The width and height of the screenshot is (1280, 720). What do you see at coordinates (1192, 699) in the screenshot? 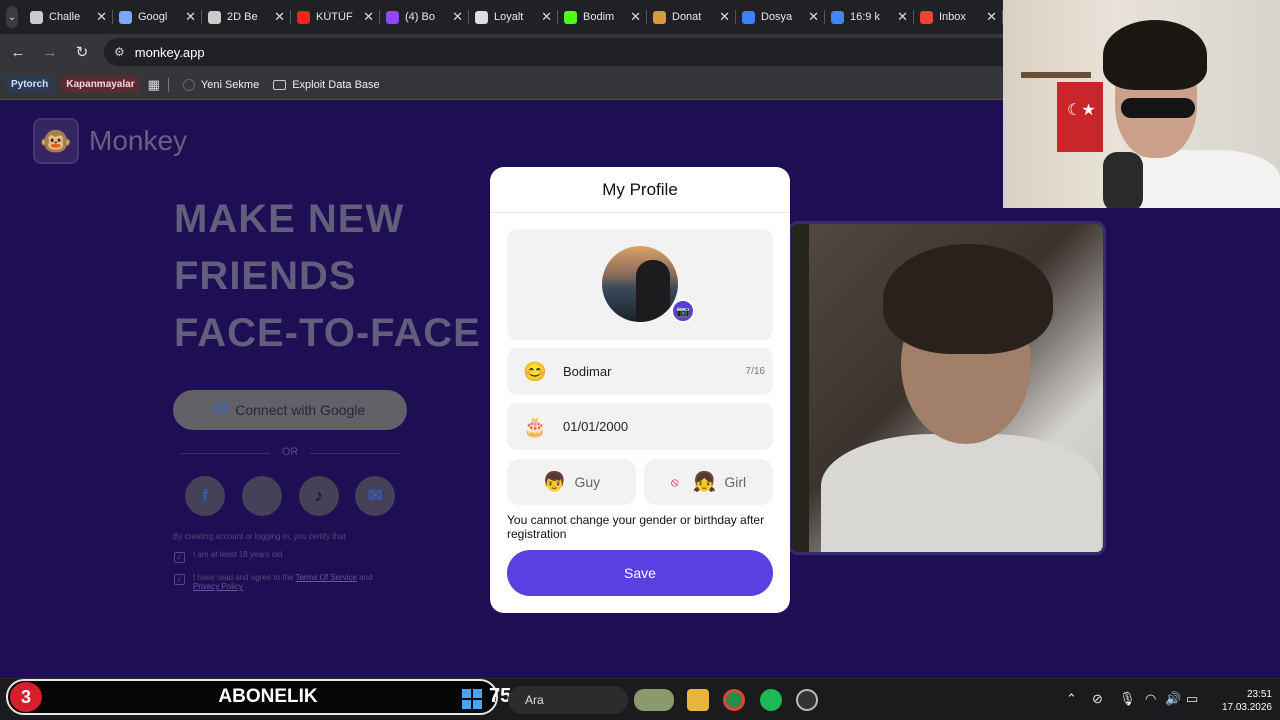
I see `battery-icon: ▭` at bounding box center [1192, 699].